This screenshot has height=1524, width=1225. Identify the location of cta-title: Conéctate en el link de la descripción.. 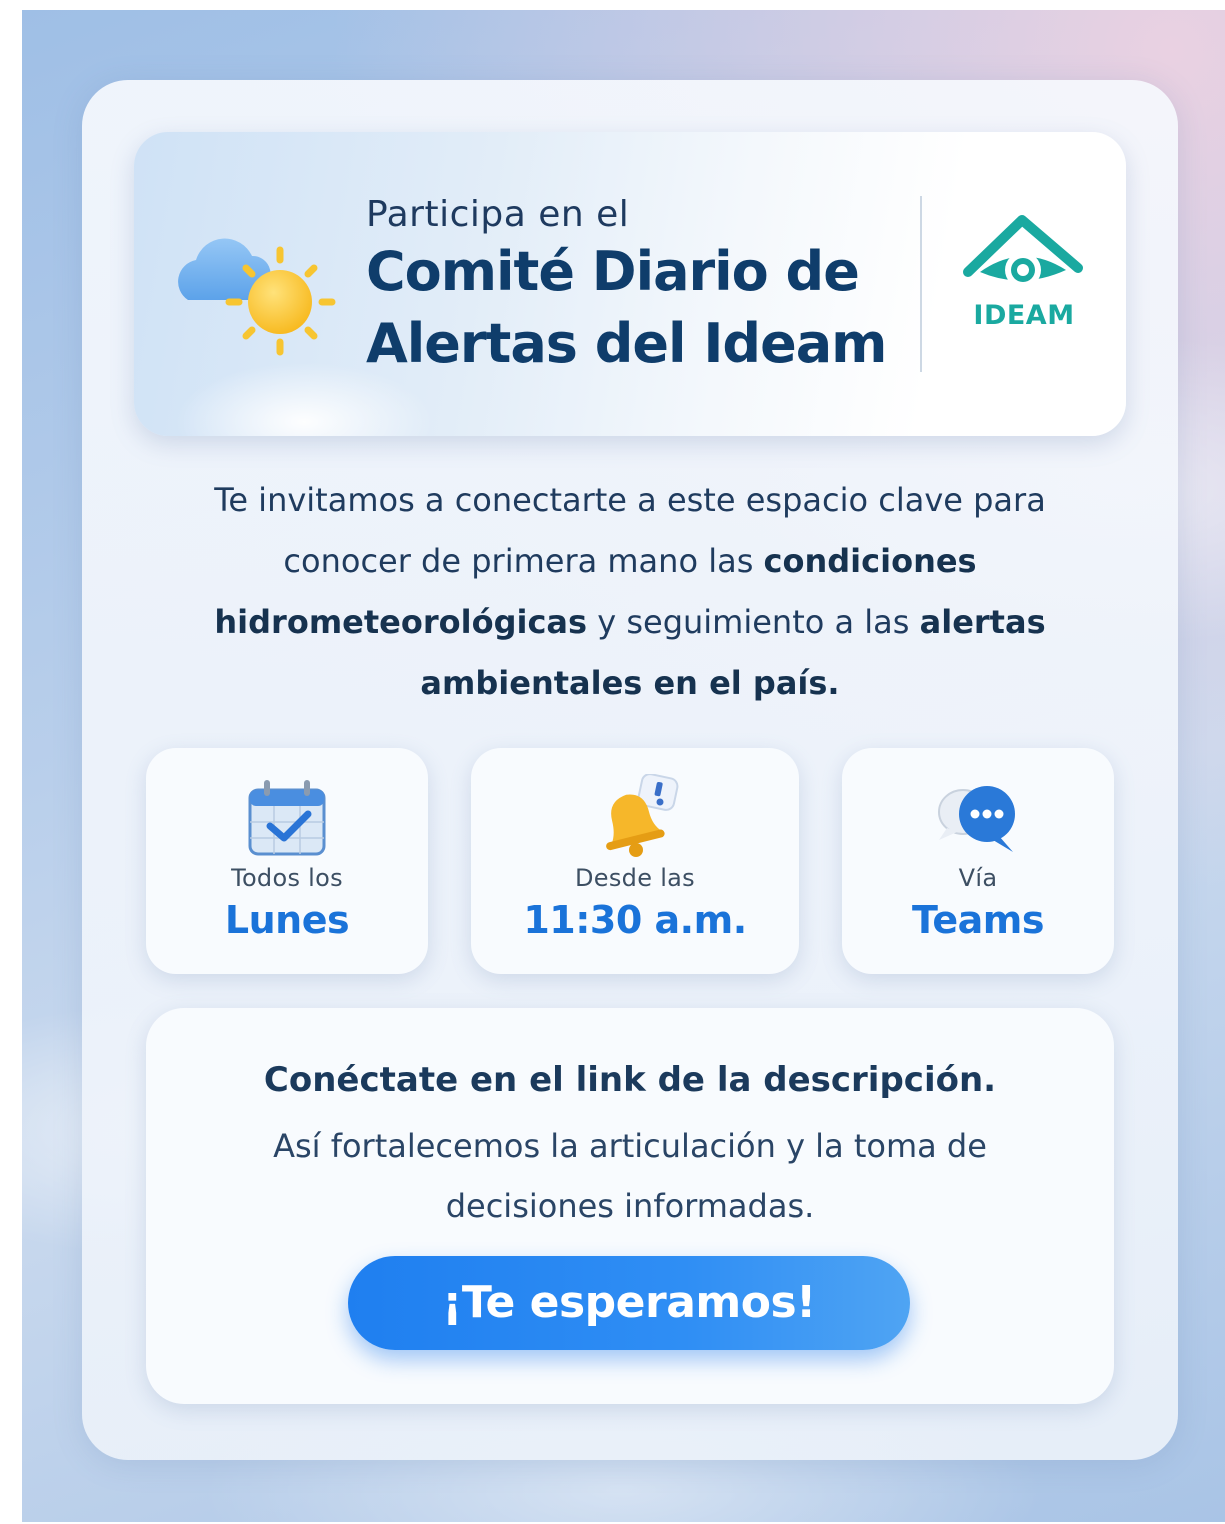
(630, 1080).